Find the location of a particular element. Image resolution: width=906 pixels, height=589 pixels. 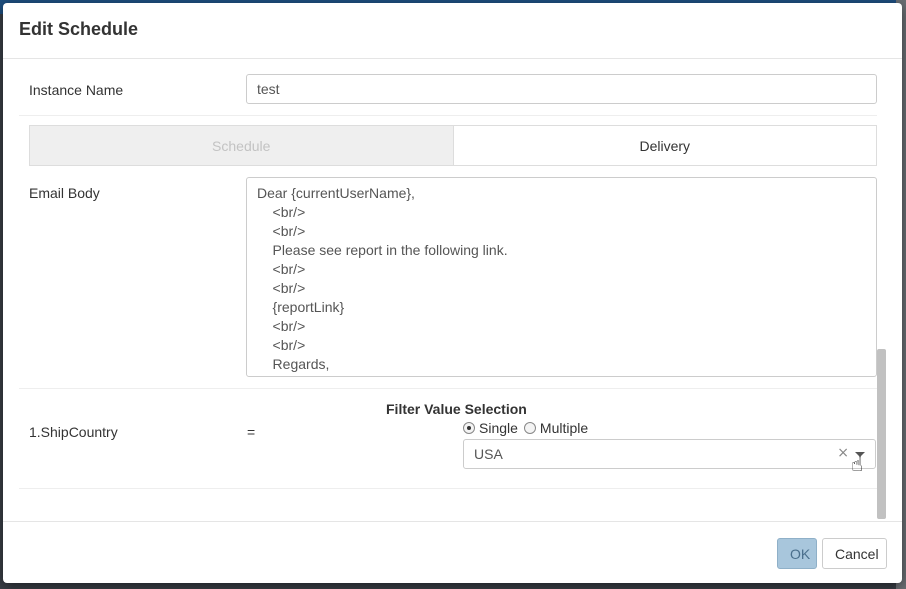

instance-name-input is located at coordinates (561, 89).